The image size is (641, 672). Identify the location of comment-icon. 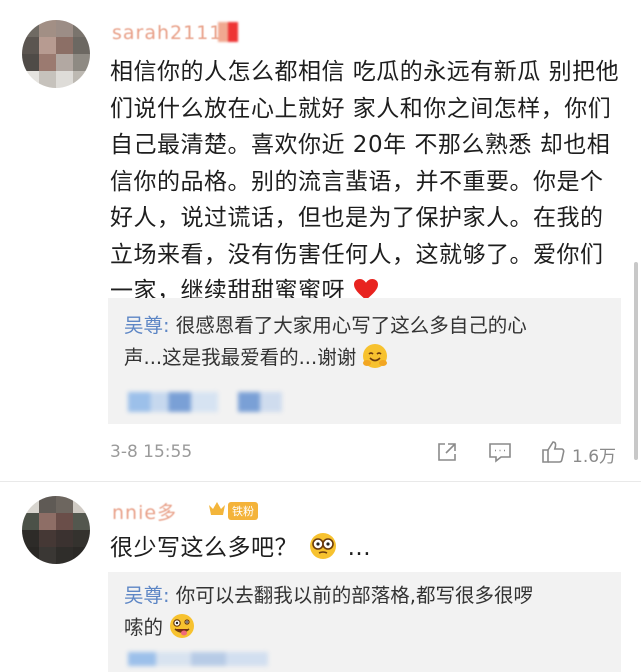
(500, 454).